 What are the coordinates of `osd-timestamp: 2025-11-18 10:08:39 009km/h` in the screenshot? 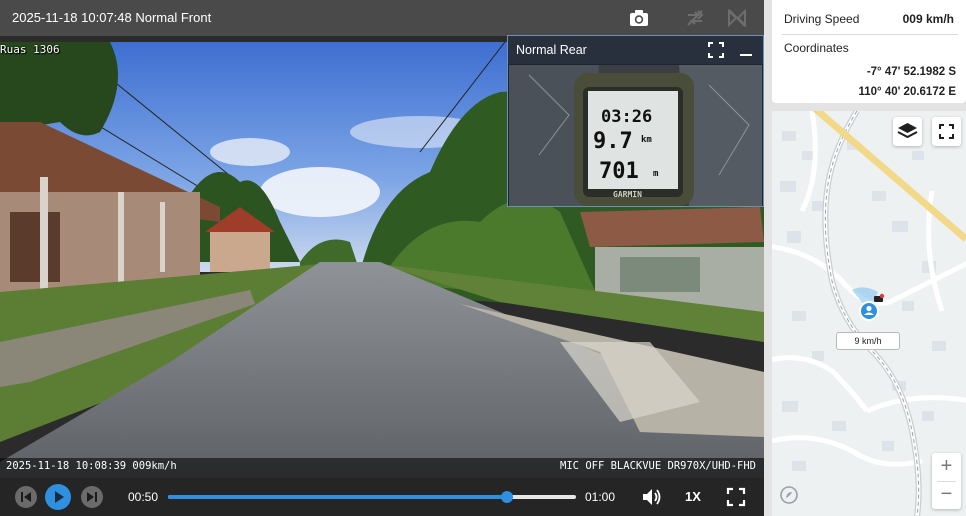 It's located at (91, 466).